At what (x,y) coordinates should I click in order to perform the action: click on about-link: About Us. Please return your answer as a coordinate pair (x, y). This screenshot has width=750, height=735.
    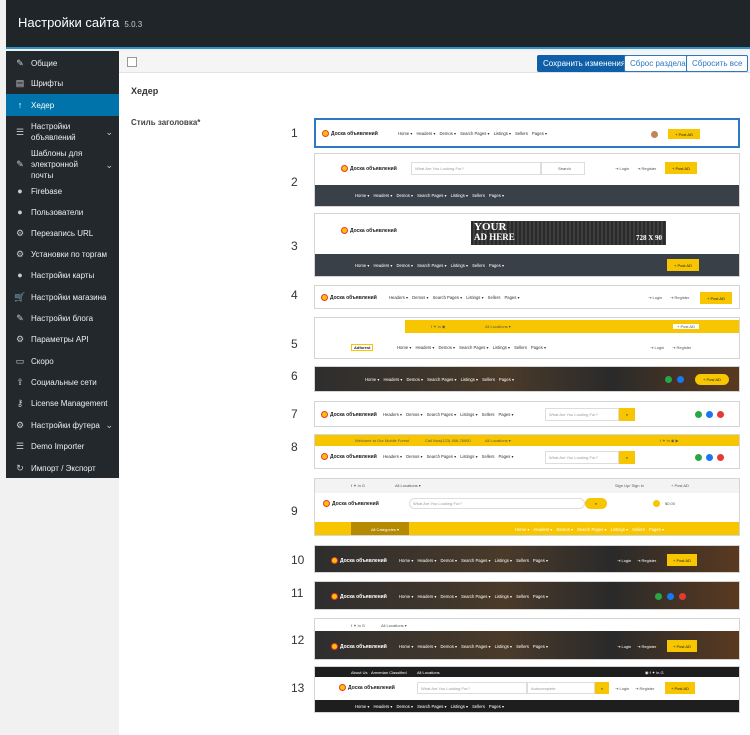
    Looking at the image, I should click on (359, 672).